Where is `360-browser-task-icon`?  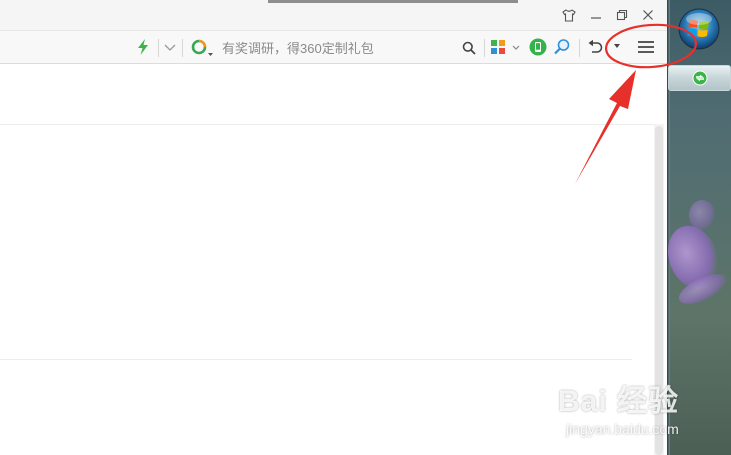
360-browser-task-icon is located at coordinates (699, 78).